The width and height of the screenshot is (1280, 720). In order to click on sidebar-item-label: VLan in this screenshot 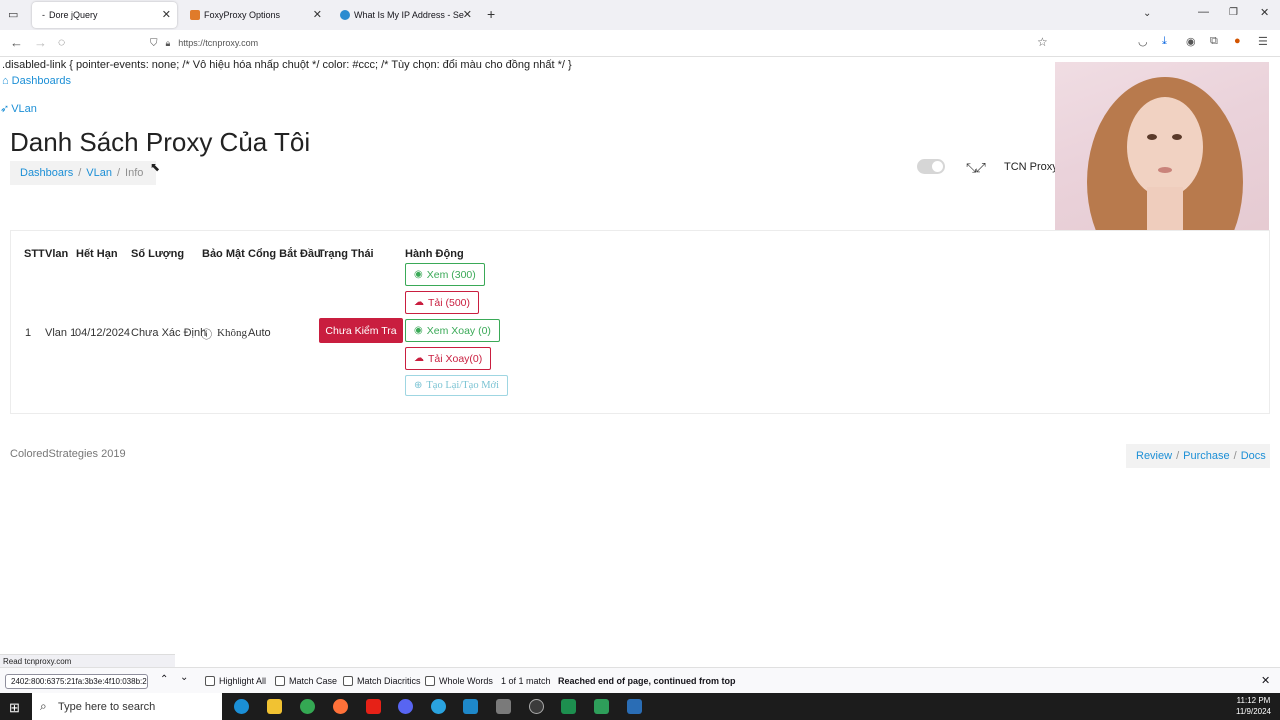, I will do `click(24, 109)`.